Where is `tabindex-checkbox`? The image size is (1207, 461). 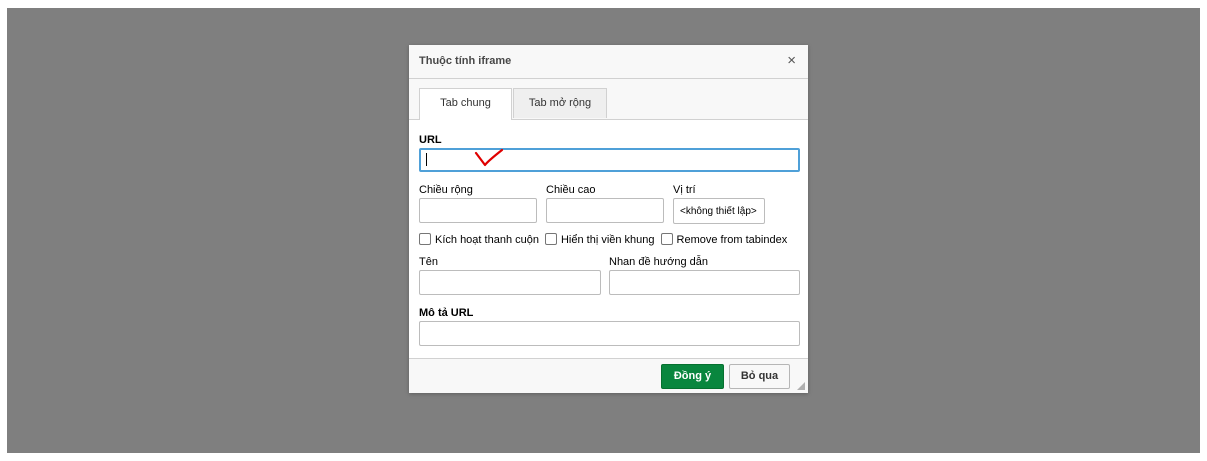
tabindex-checkbox is located at coordinates (666, 239).